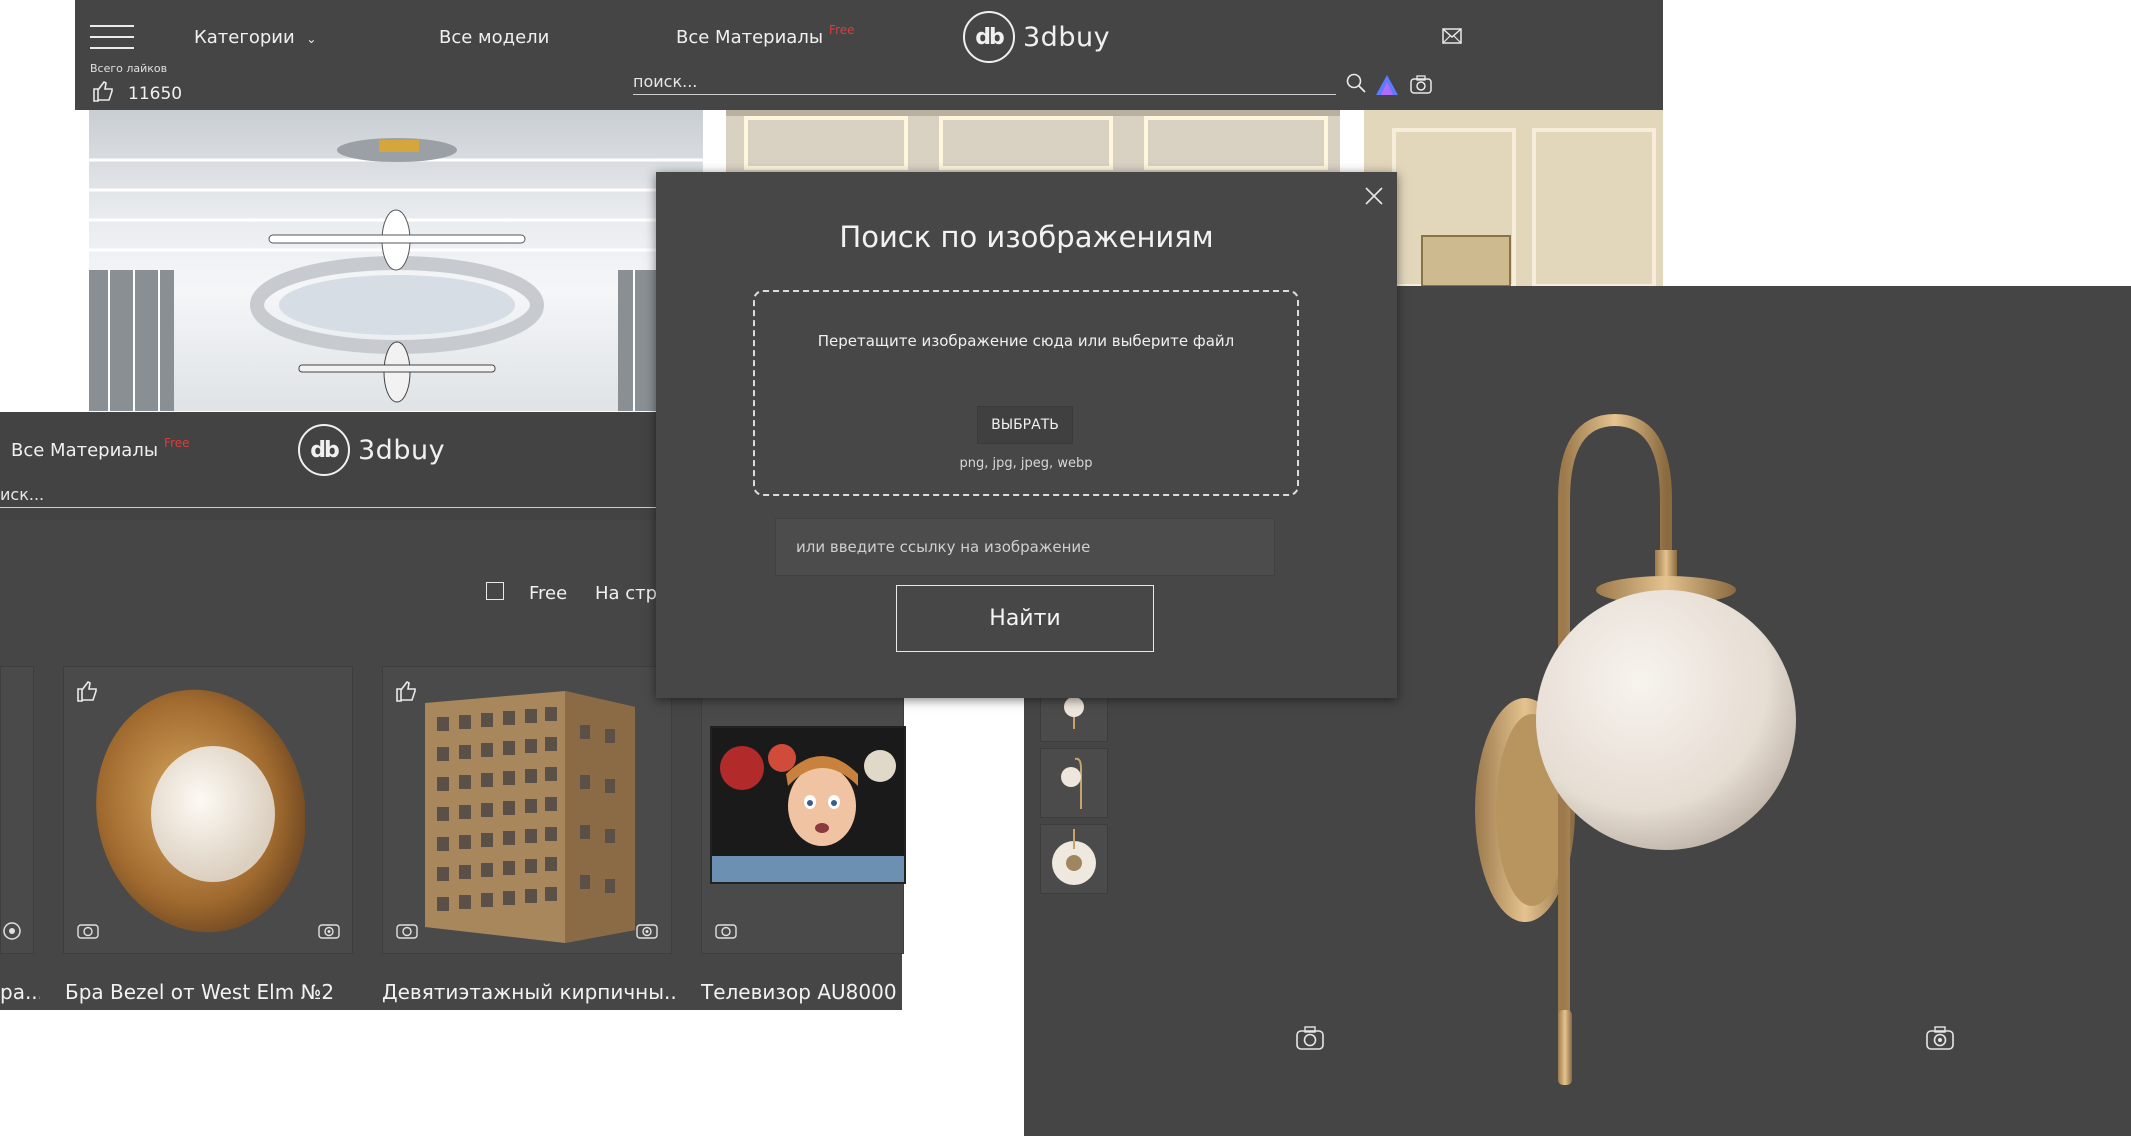 The width and height of the screenshot is (2131, 1136). I want to click on categories-label: Категории, so click(244, 37).